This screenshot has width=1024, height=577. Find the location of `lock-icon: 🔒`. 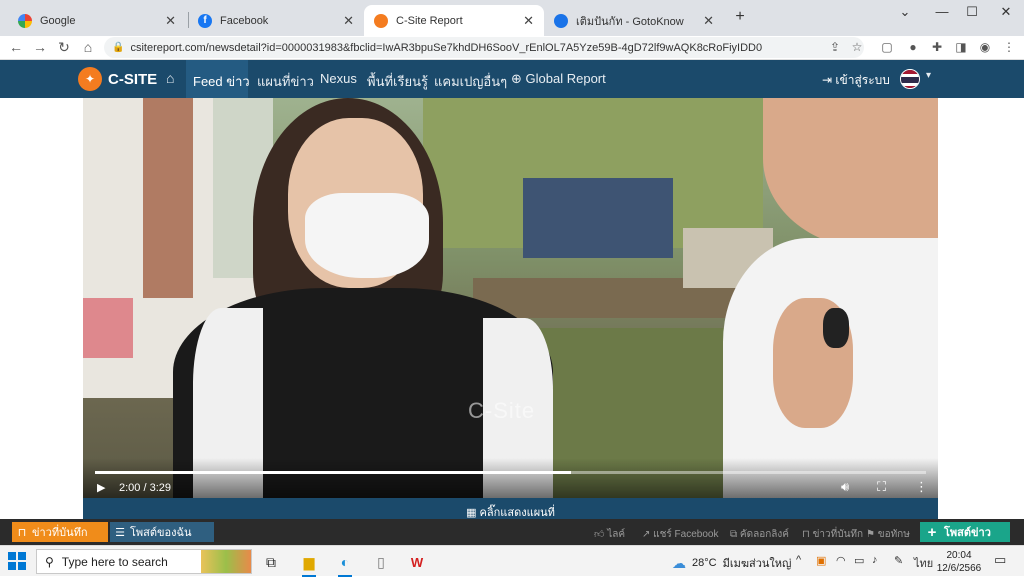

lock-icon: 🔒 is located at coordinates (118, 47).